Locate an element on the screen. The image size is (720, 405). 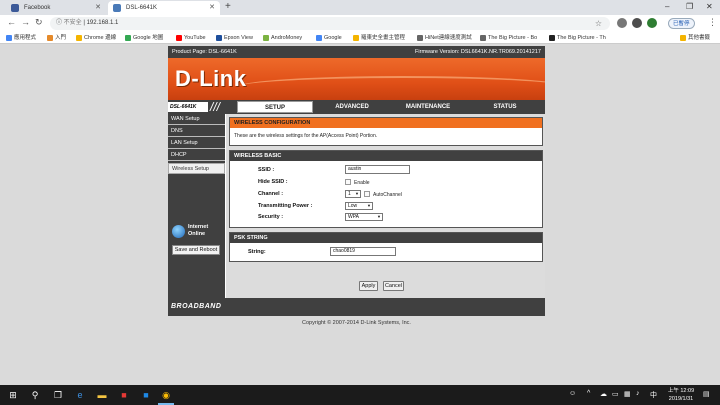
status-line-1: Internet is located at coordinates (198, 227).